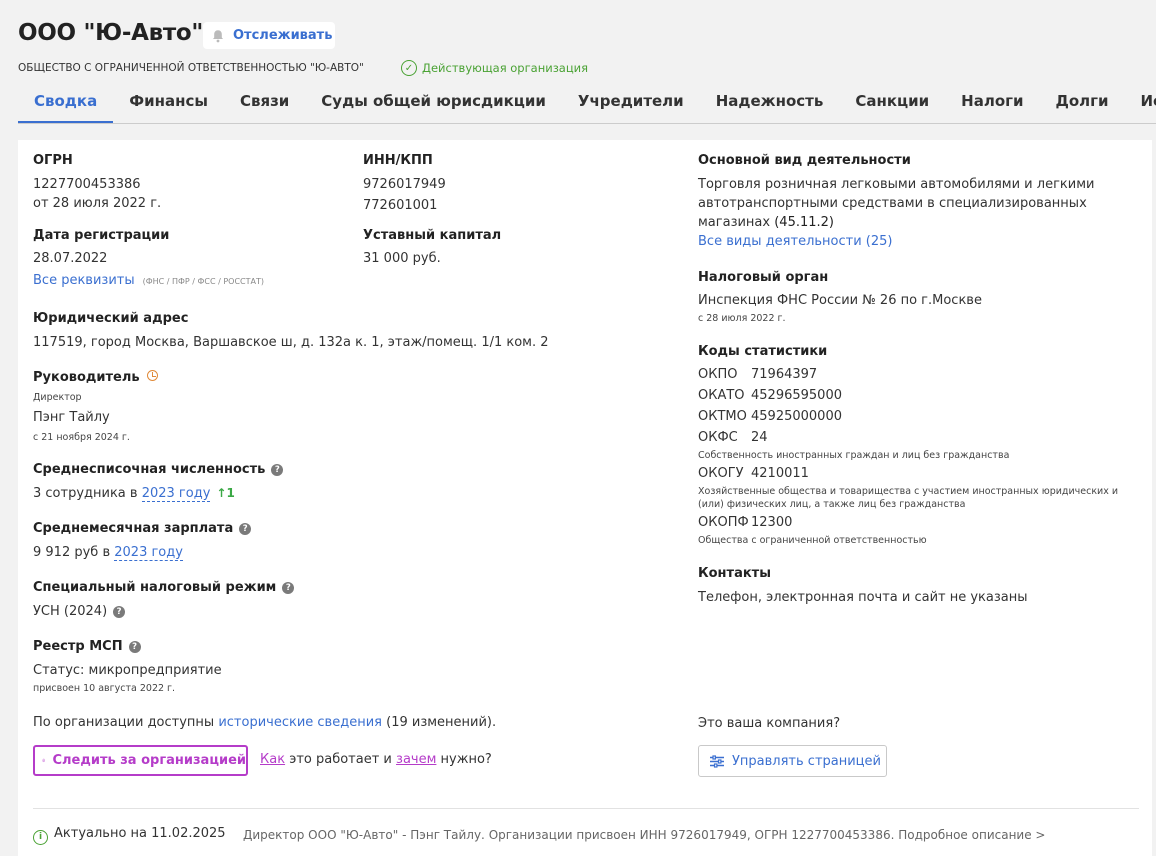  What do you see at coordinates (763, 277) in the screenshot?
I see `tax-authority-label: Налоговый орган` at bounding box center [763, 277].